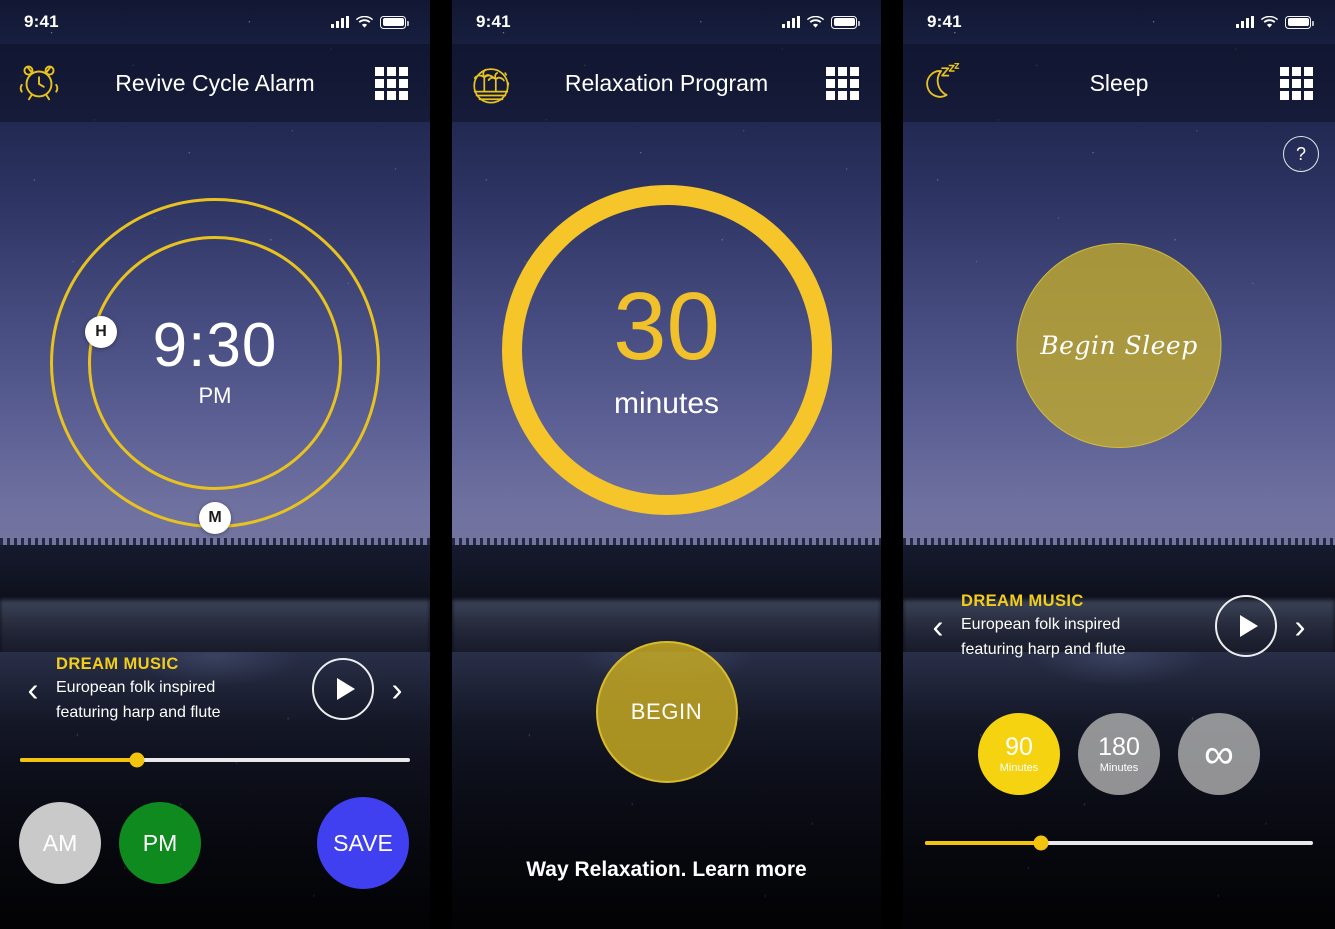 The image size is (1335, 929). Describe the element at coordinates (160, 843) in the screenshot. I see `pm-button: PM` at that location.